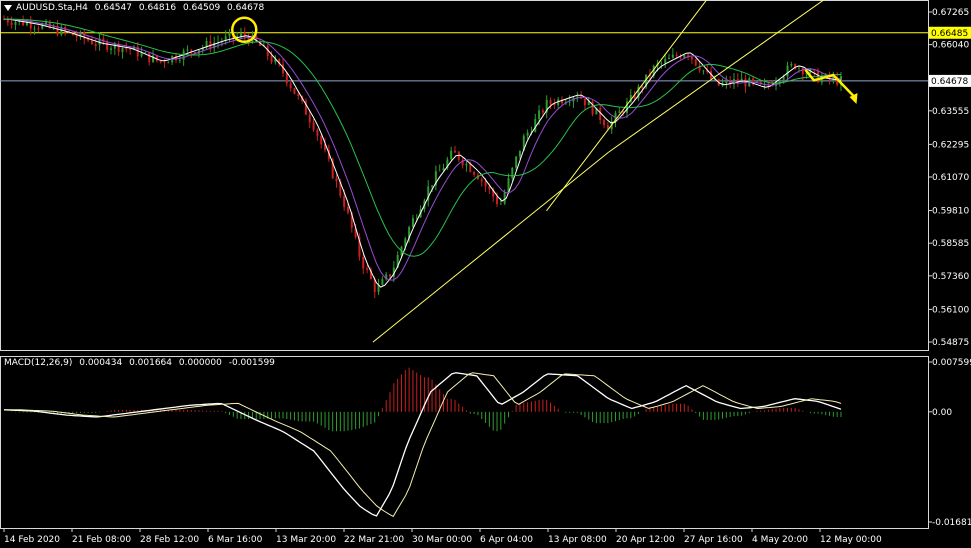 The image size is (971, 548). I want to click on price-tick-label: 0.58585, so click(950, 244).